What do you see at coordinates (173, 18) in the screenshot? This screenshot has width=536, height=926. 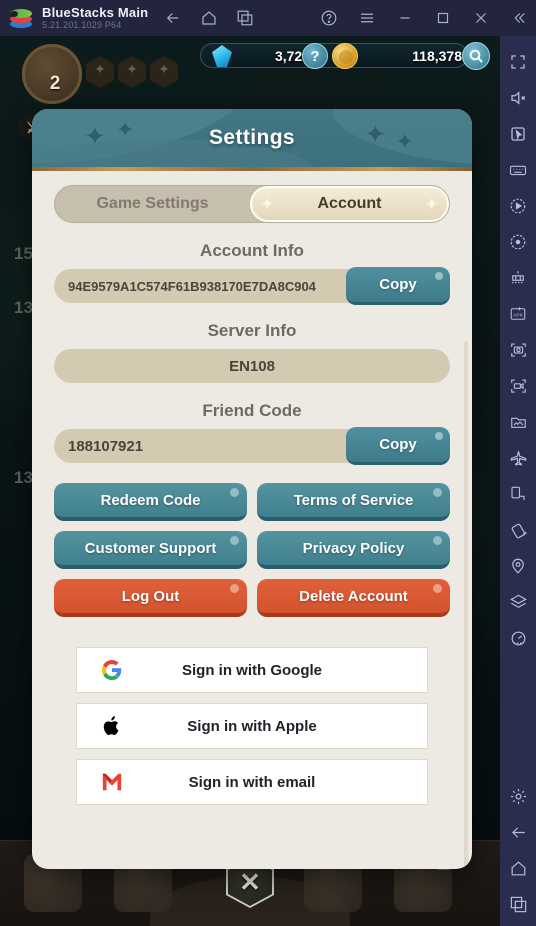 I see `back-icon` at bounding box center [173, 18].